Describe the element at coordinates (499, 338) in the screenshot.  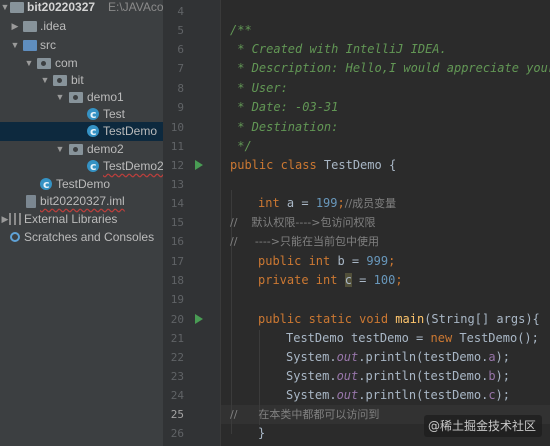
I see `code-text: TestDemo();` at that location.